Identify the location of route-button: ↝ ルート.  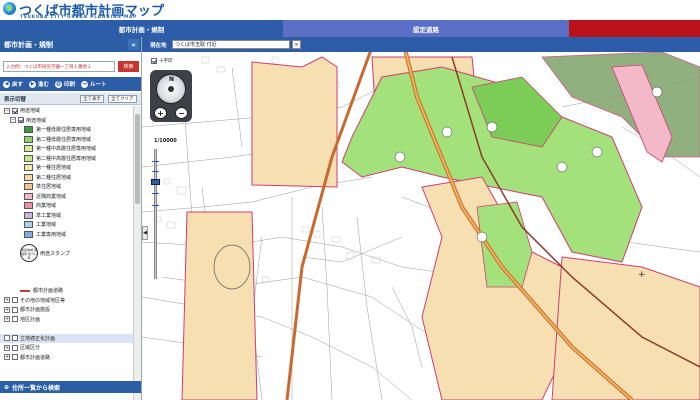
(95, 84).